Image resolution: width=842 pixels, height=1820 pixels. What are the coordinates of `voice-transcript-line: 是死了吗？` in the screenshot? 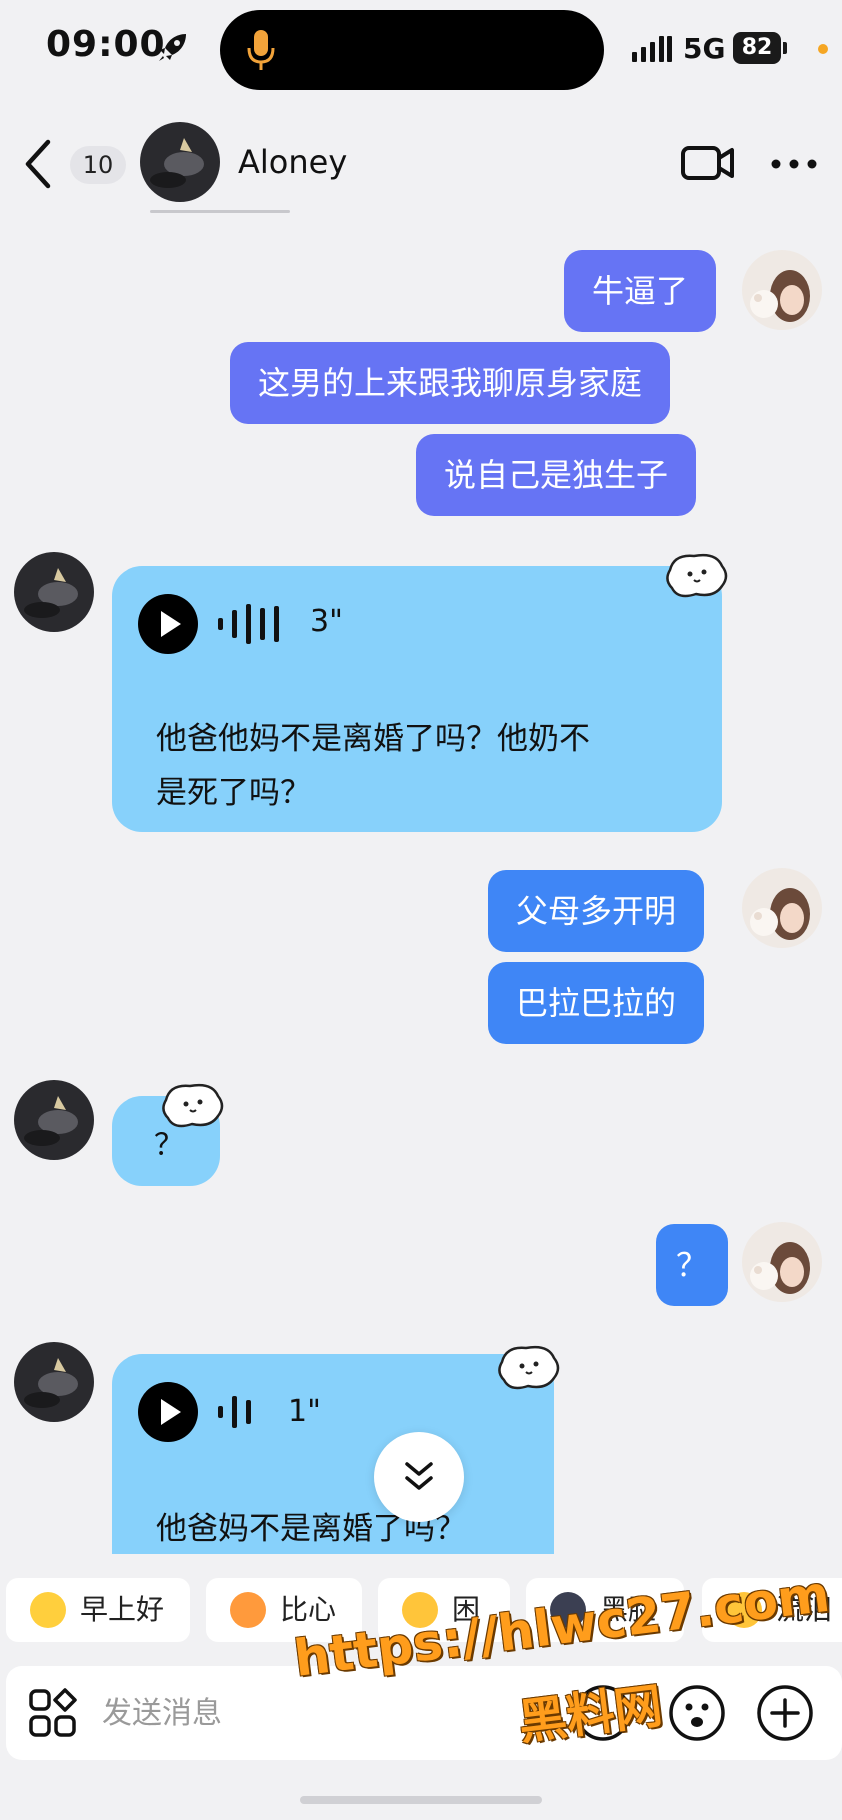 It's located at (233, 793).